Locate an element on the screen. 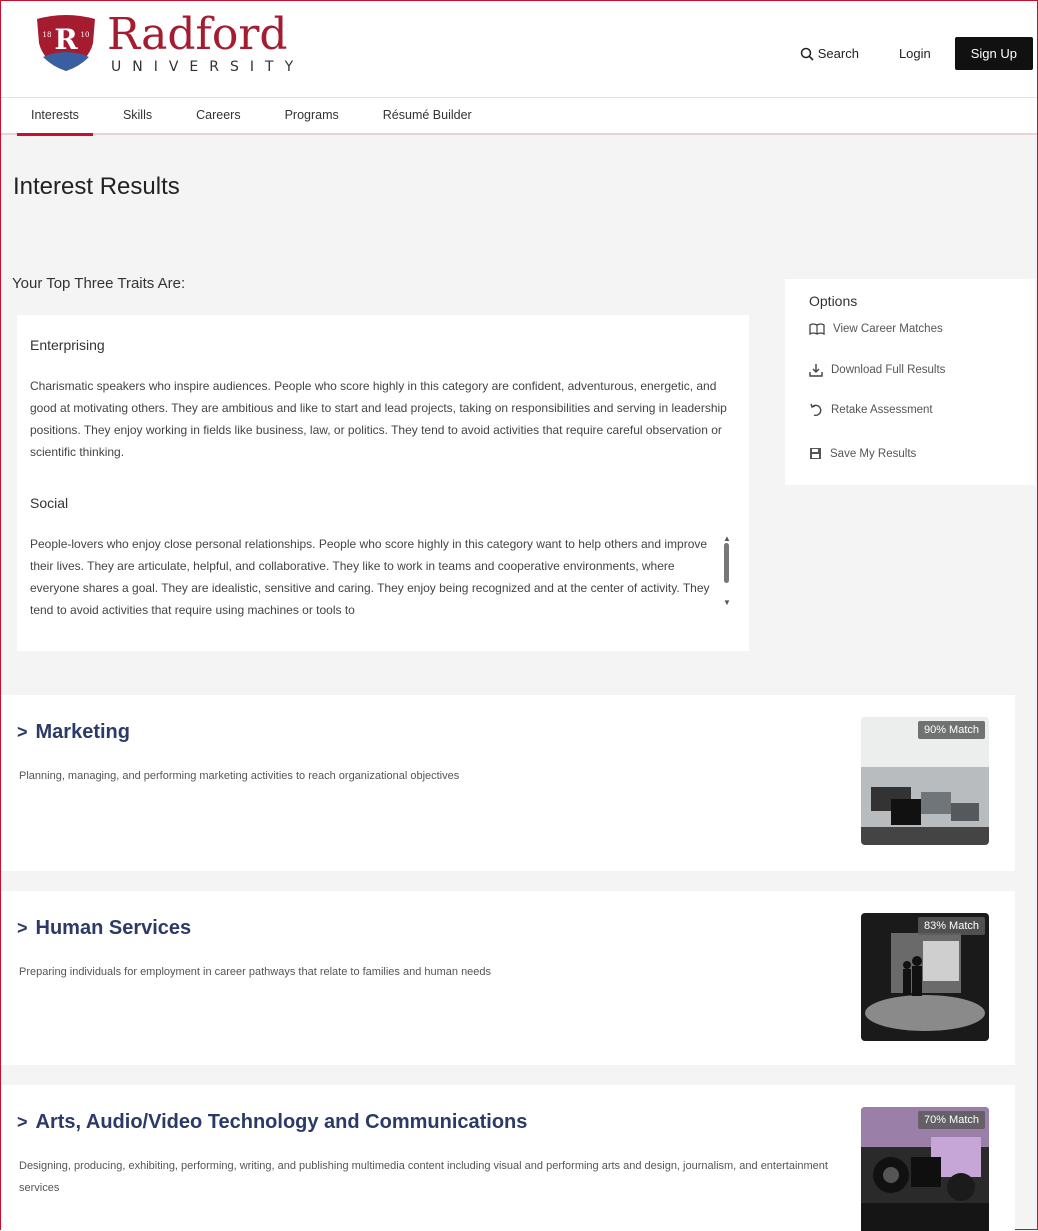 This screenshot has height=1231, width=1038. book-icon is located at coordinates (817, 329).